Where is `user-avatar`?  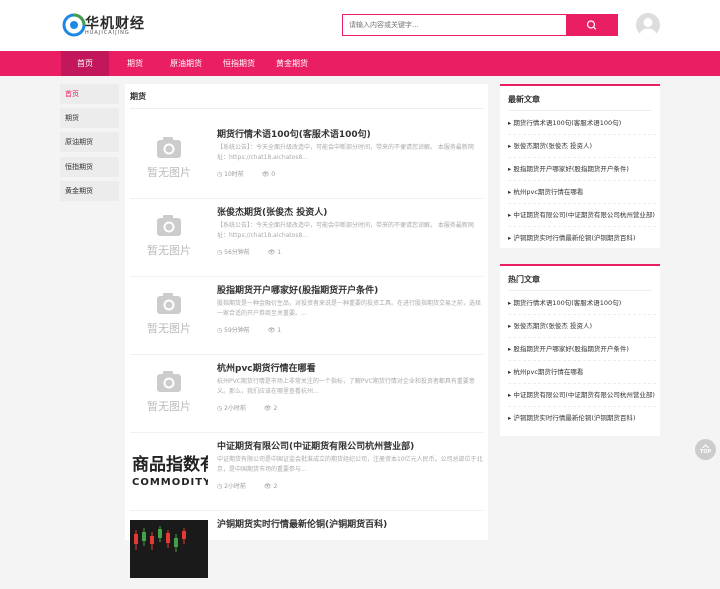
user-avatar is located at coordinates (648, 25).